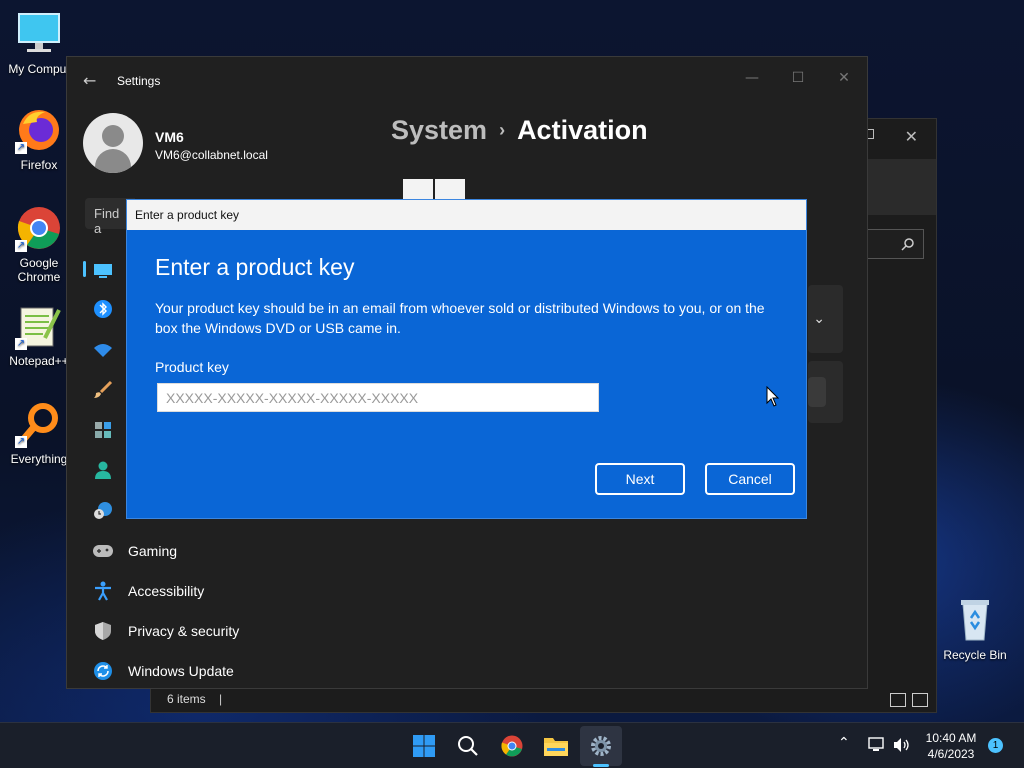 The image size is (1024, 768). Describe the element at coordinates (951, 746) in the screenshot. I see `clock: 10:40 AM 4/6/2023` at that location.